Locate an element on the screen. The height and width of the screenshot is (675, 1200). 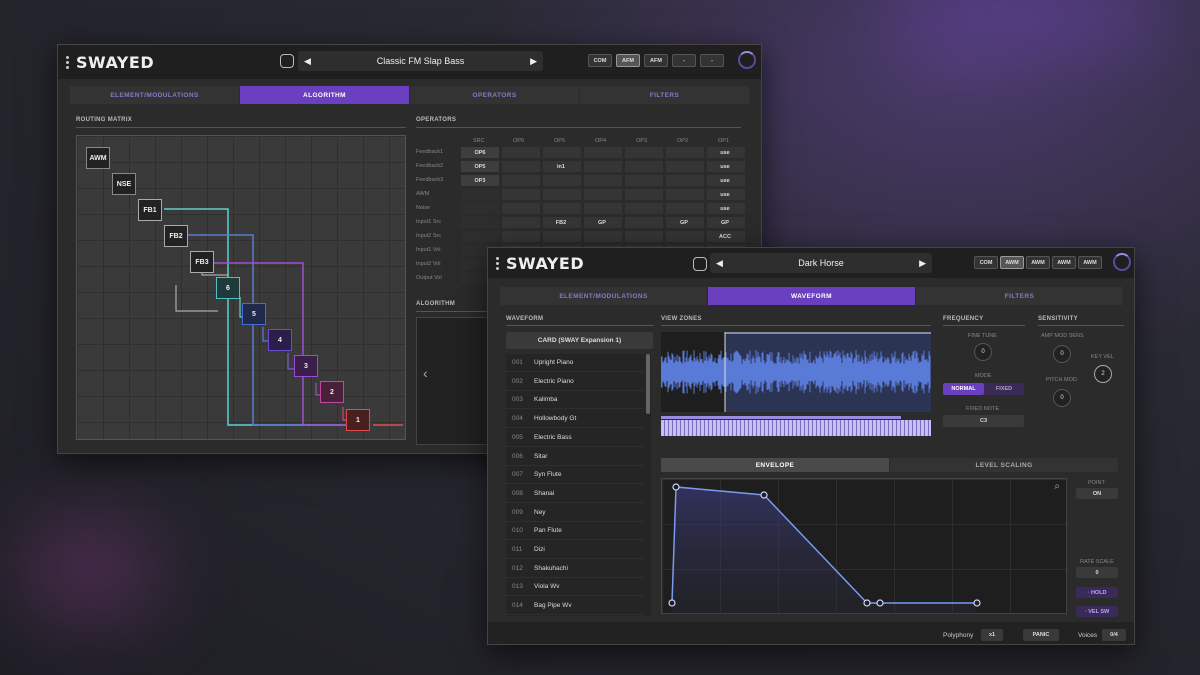
waveform-list-item: 003 Kalimba is located at coordinates (575, 400).